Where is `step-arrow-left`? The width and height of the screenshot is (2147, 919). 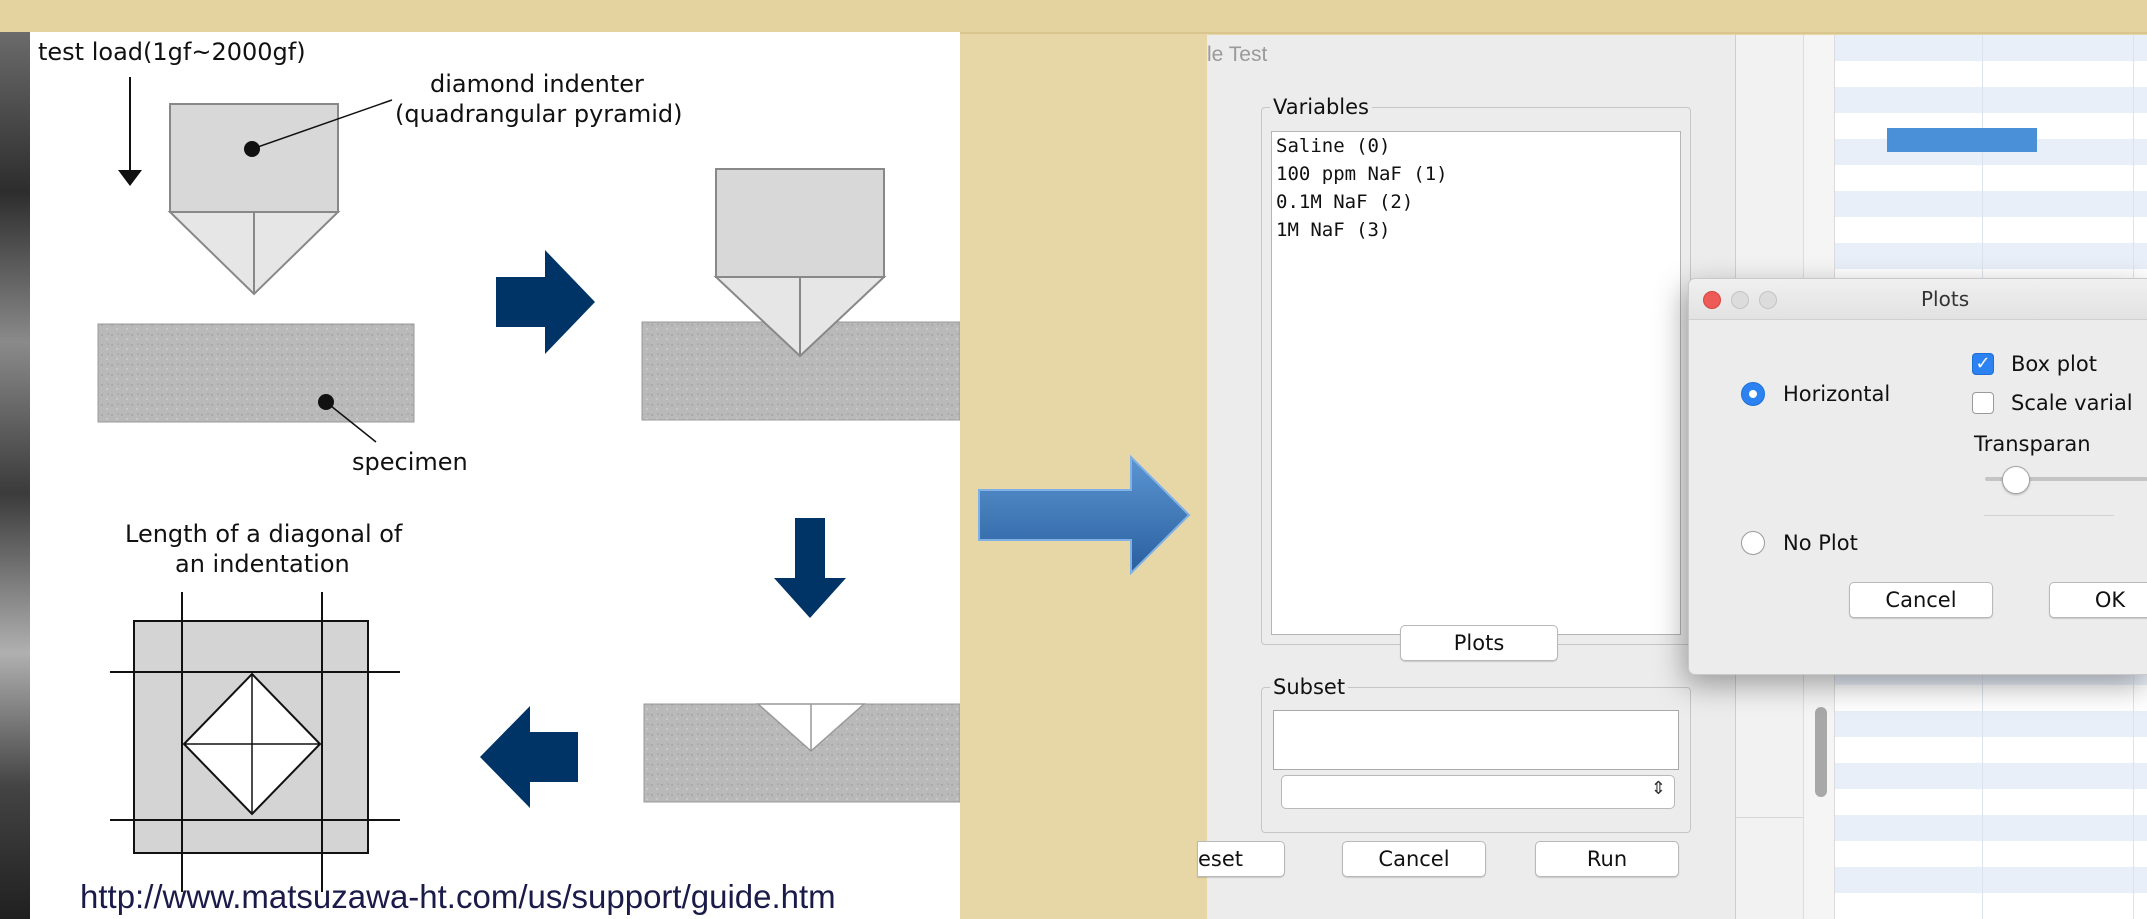
step-arrow-left is located at coordinates (529, 757).